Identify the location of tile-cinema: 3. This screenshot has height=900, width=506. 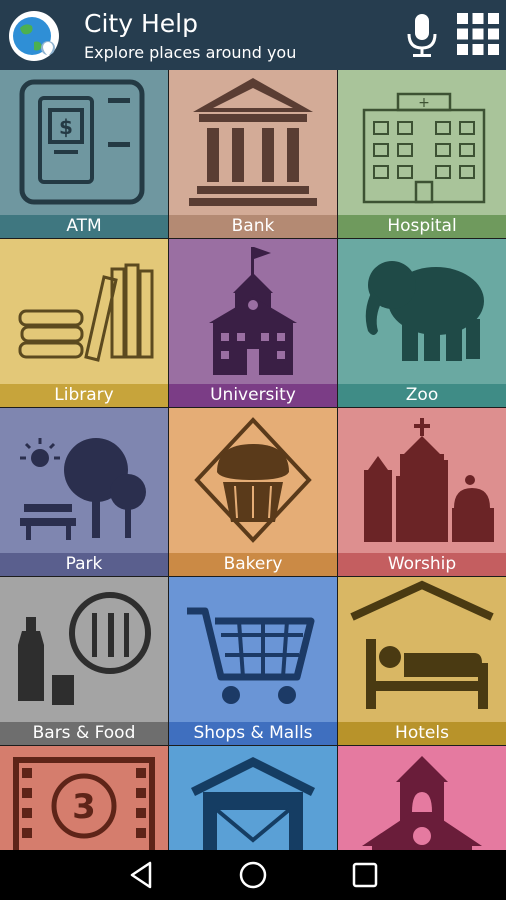
(84, 798).